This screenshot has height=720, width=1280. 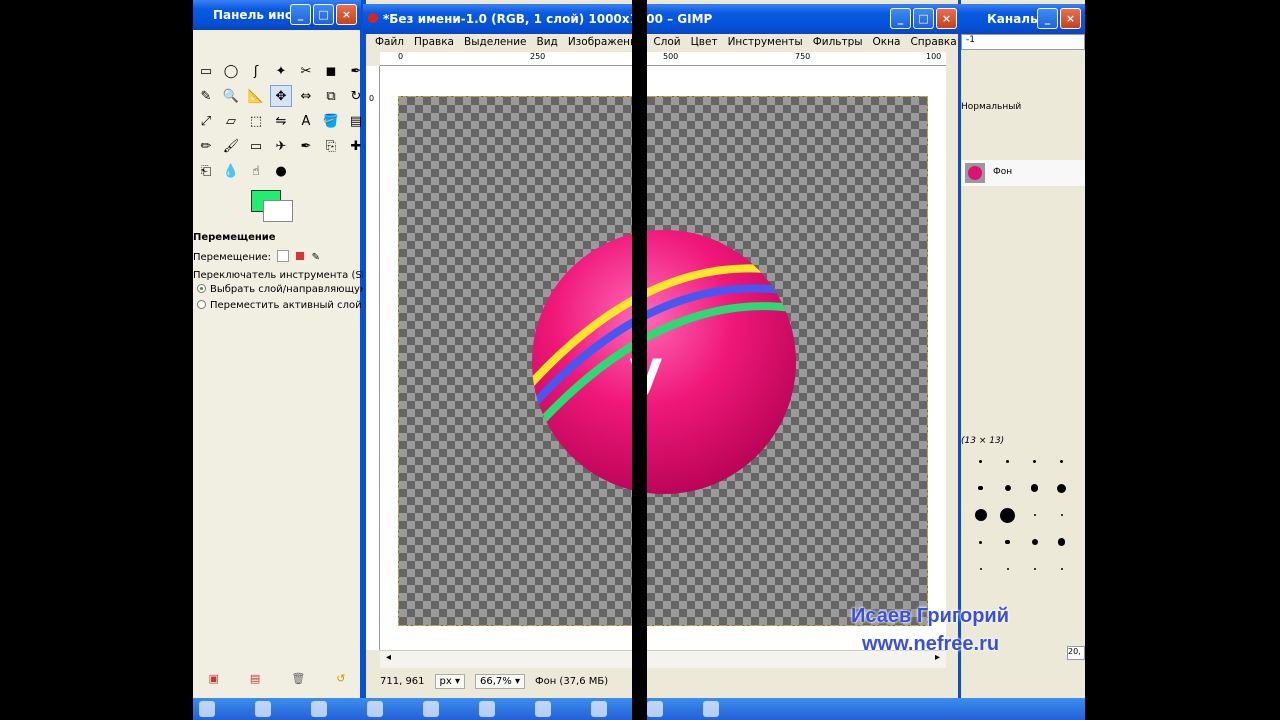 I want to click on blur-icon: 💧, so click(x=231, y=171).